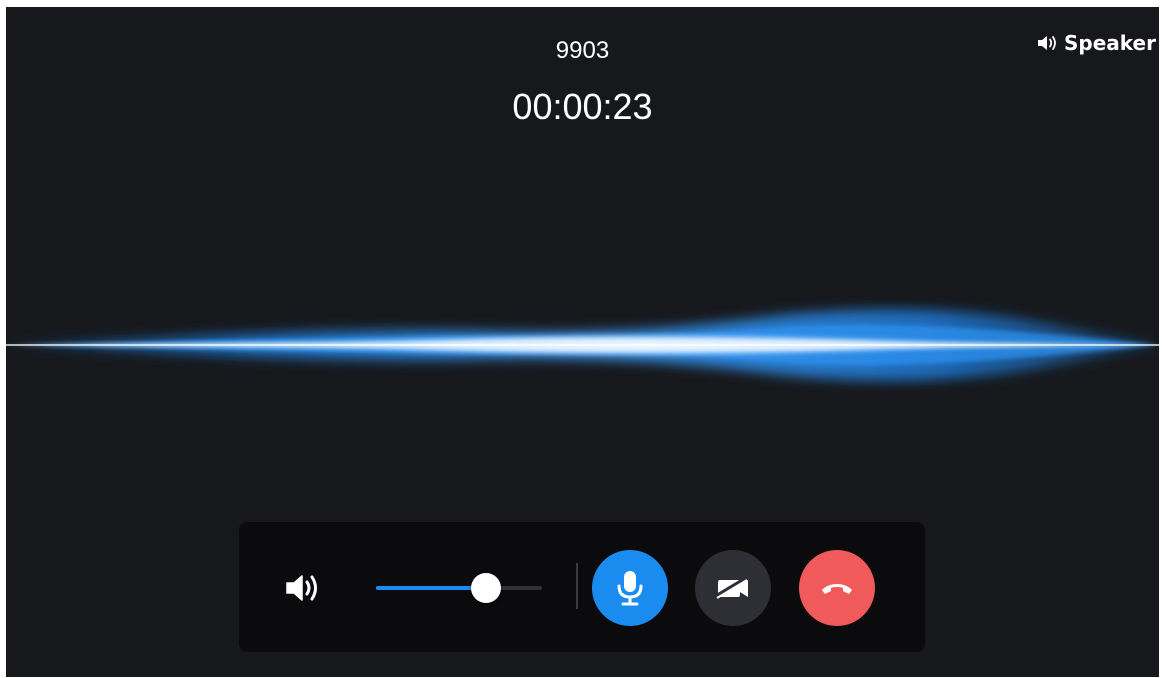 The width and height of the screenshot is (1165, 678). What do you see at coordinates (303, 588) in the screenshot?
I see `volume-icon` at bounding box center [303, 588].